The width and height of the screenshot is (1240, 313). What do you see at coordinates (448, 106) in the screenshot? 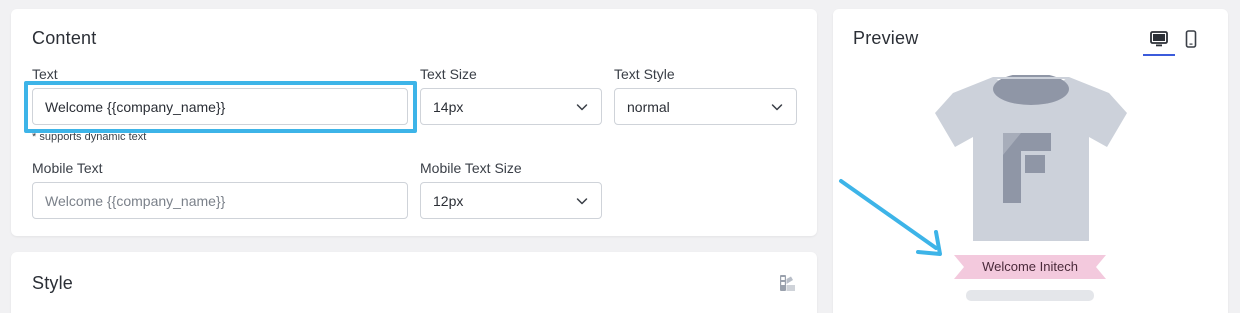
I see `text-size-value: 14px` at bounding box center [448, 106].